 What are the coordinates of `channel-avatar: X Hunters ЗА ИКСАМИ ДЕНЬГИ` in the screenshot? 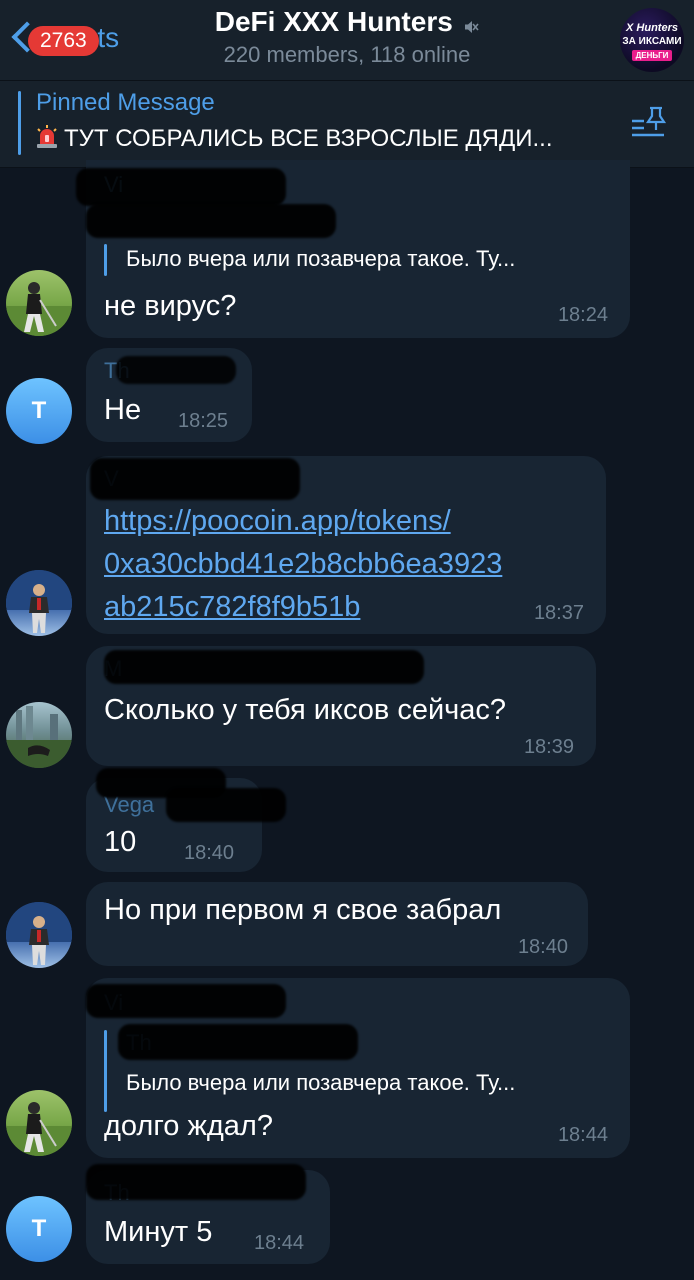 It's located at (652, 40).